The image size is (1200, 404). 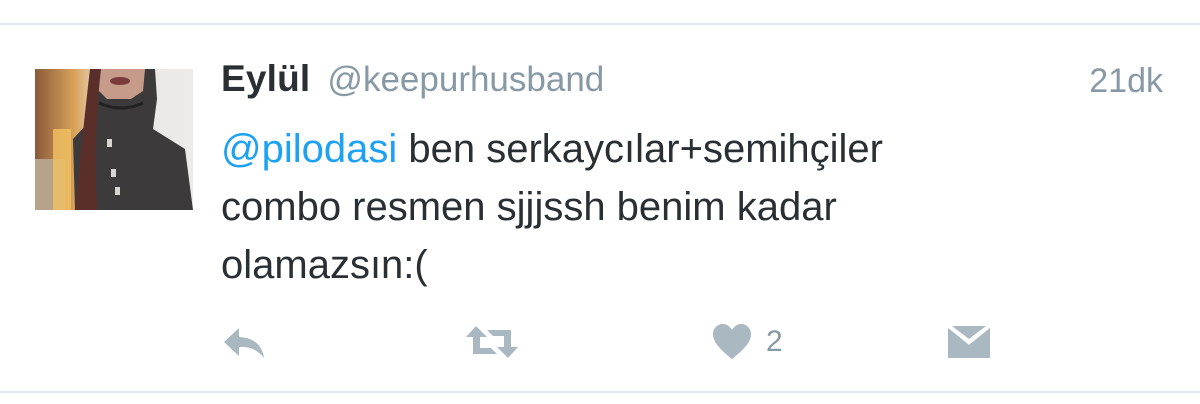 I want to click on mention-link: @pilodasi, so click(x=309, y=149).